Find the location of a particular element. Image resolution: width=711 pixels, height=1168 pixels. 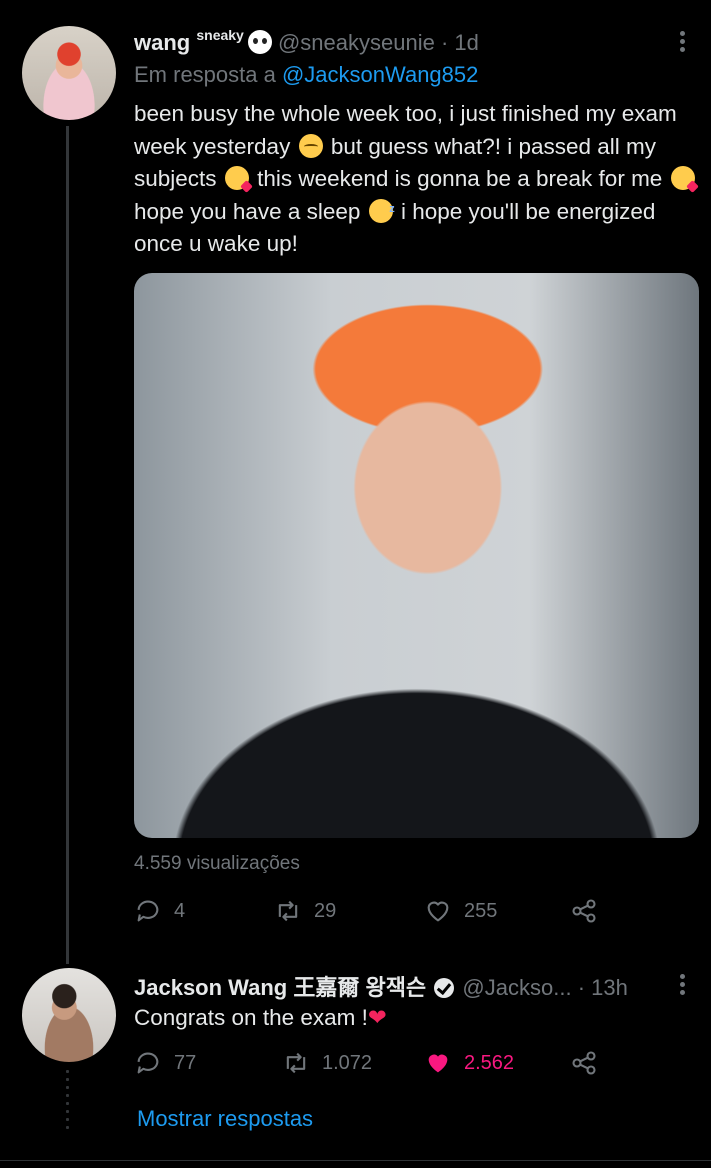

timestamp: 13h is located at coordinates (609, 987).